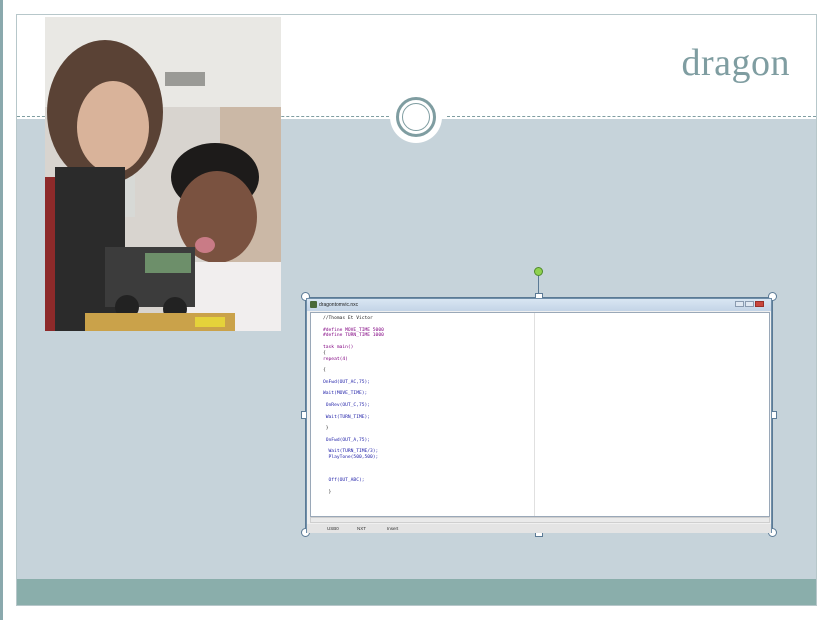  Describe the element at coordinates (539, 305) in the screenshot. I see `editor-titlebar: dragontomvic.nxc` at that location.